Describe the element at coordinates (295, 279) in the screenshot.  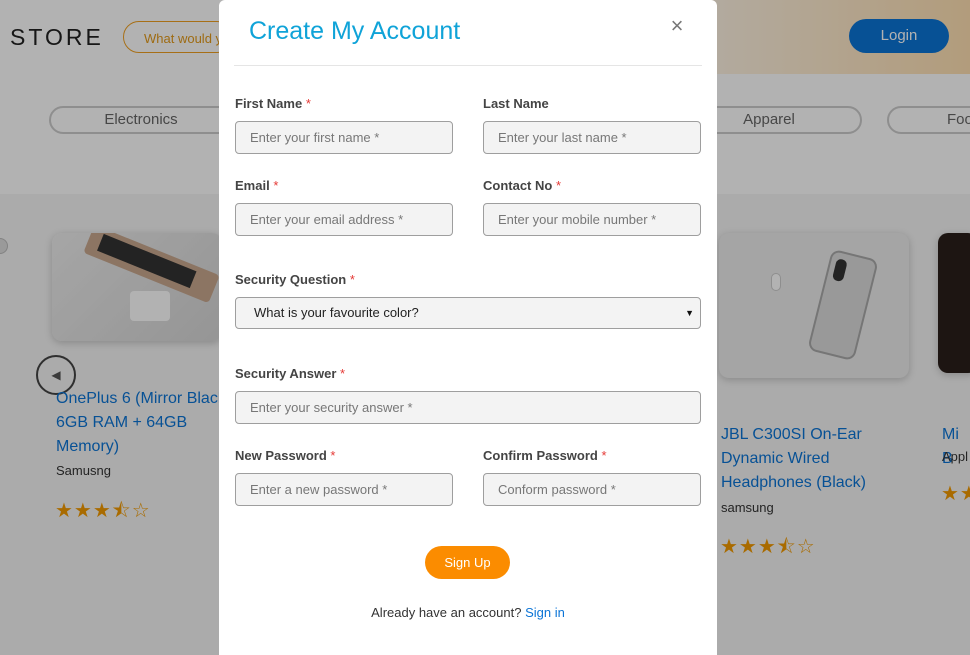
I see `security-question-label: Security Question *` at that location.